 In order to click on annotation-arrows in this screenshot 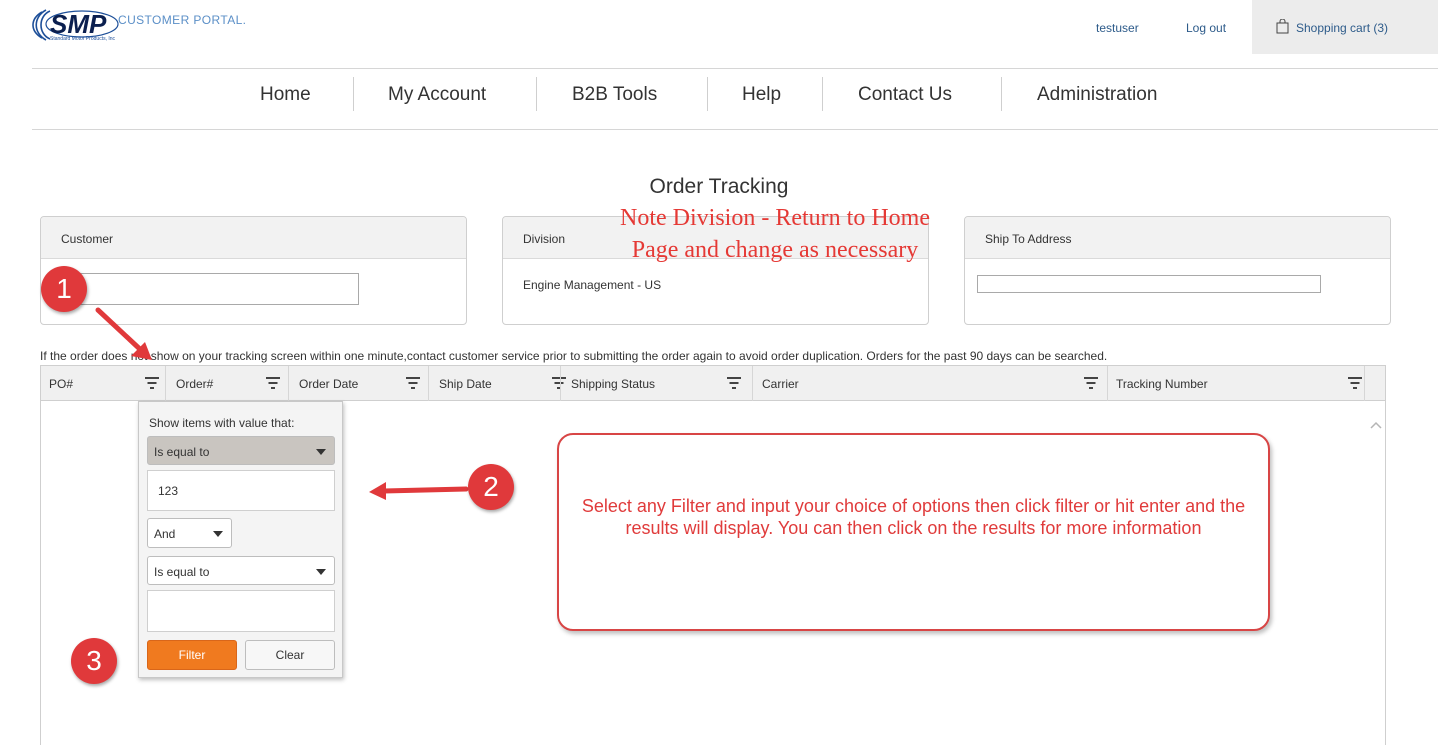, I will do `click(282, 403)`.